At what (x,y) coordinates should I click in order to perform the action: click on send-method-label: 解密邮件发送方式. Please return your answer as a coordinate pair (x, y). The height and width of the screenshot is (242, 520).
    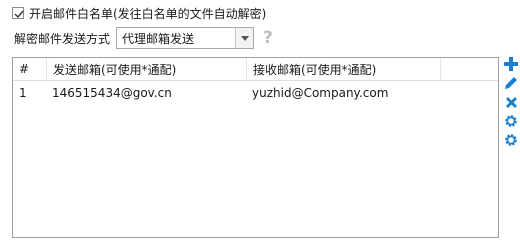
    Looking at the image, I should click on (62, 38).